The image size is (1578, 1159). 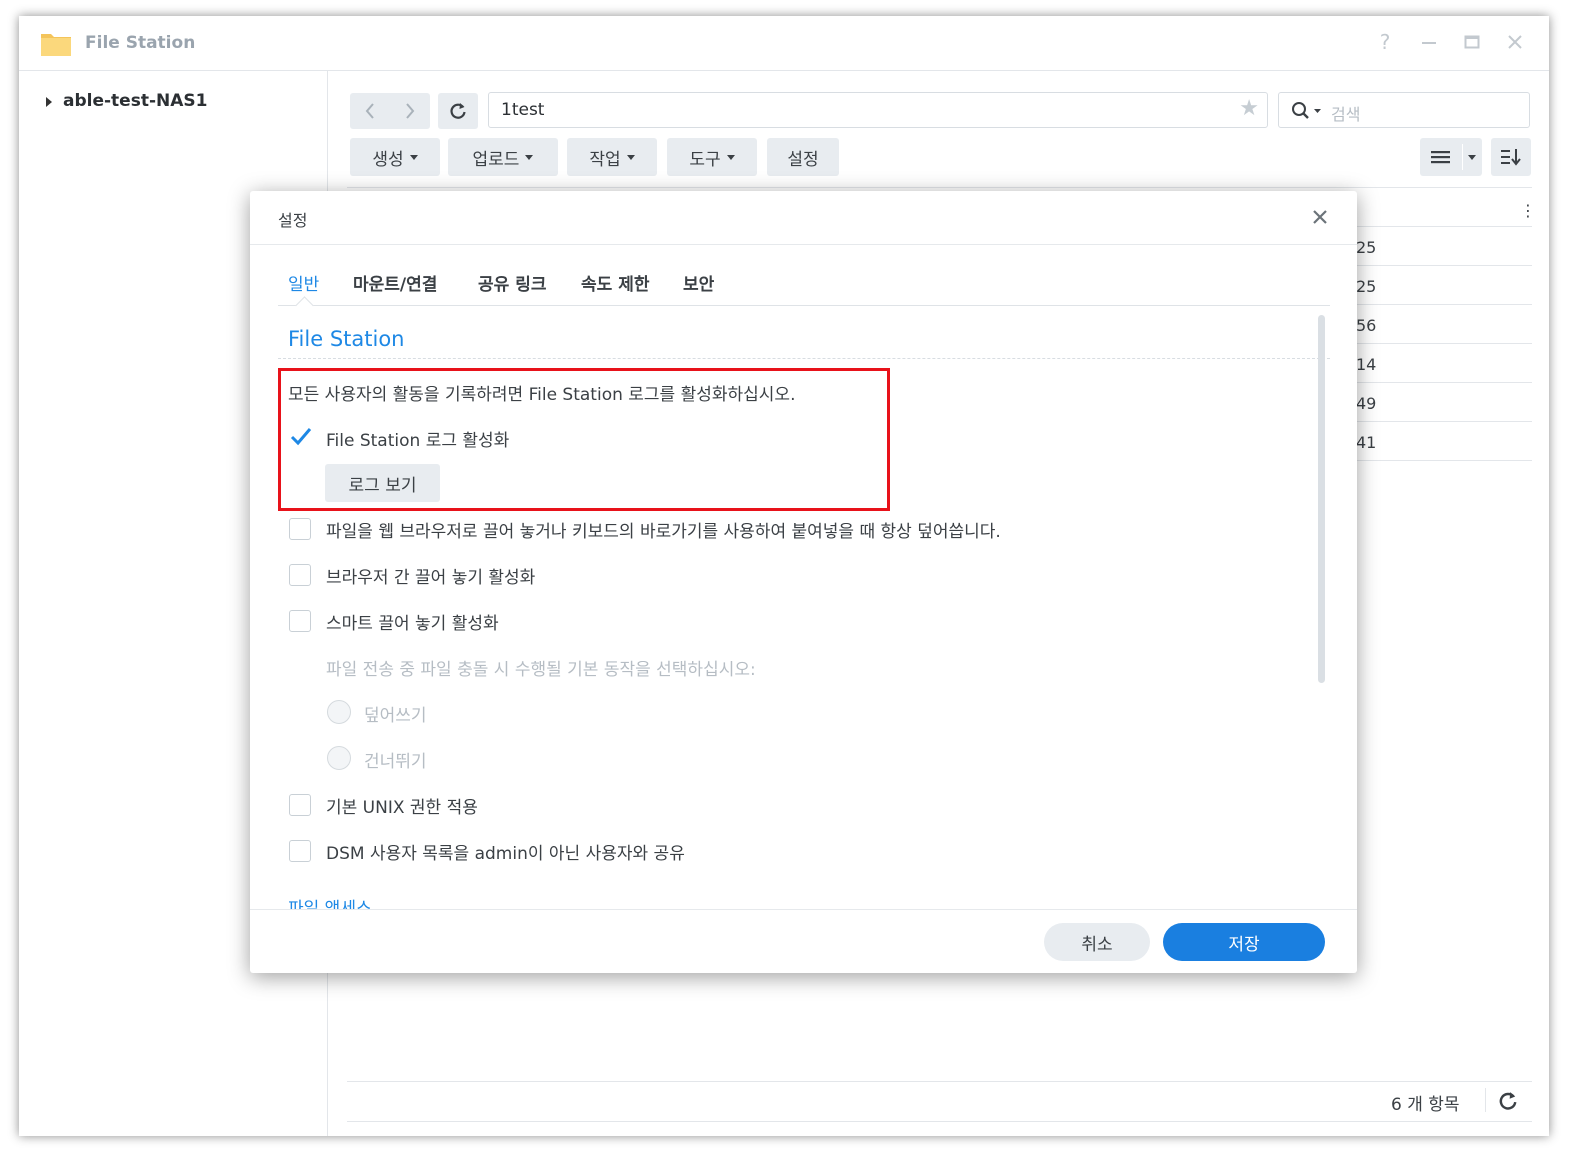 What do you see at coordinates (1429, 42) in the screenshot?
I see `minimize-icon` at bounding box center [1429, 42].